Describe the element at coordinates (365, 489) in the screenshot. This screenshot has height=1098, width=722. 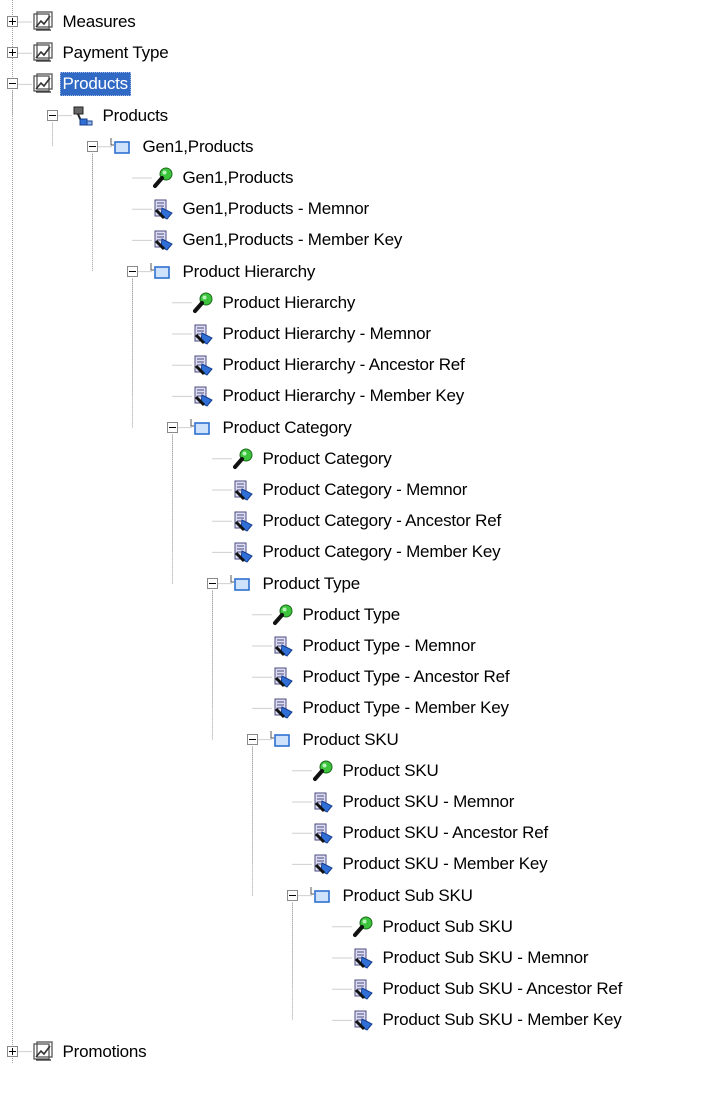
I see `tree-item-label: Product Category - Memnor` at that location.